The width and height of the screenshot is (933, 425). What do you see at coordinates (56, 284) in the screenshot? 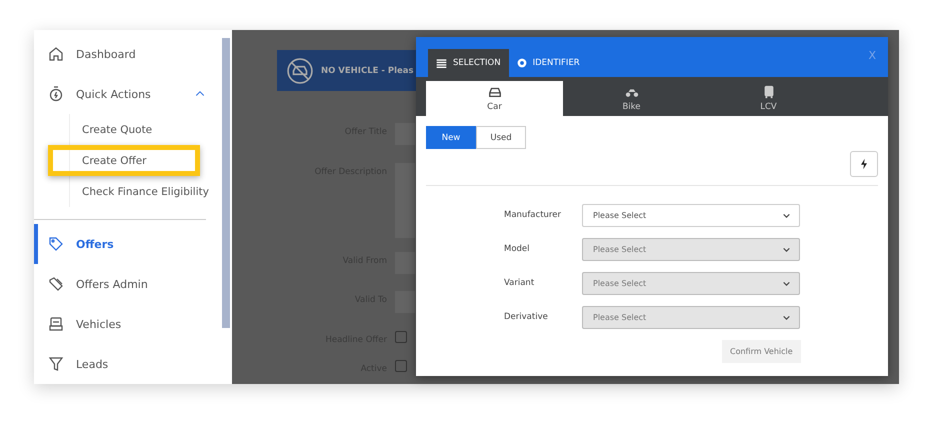
I see `tags-icon` at bounding box center [56, 284].